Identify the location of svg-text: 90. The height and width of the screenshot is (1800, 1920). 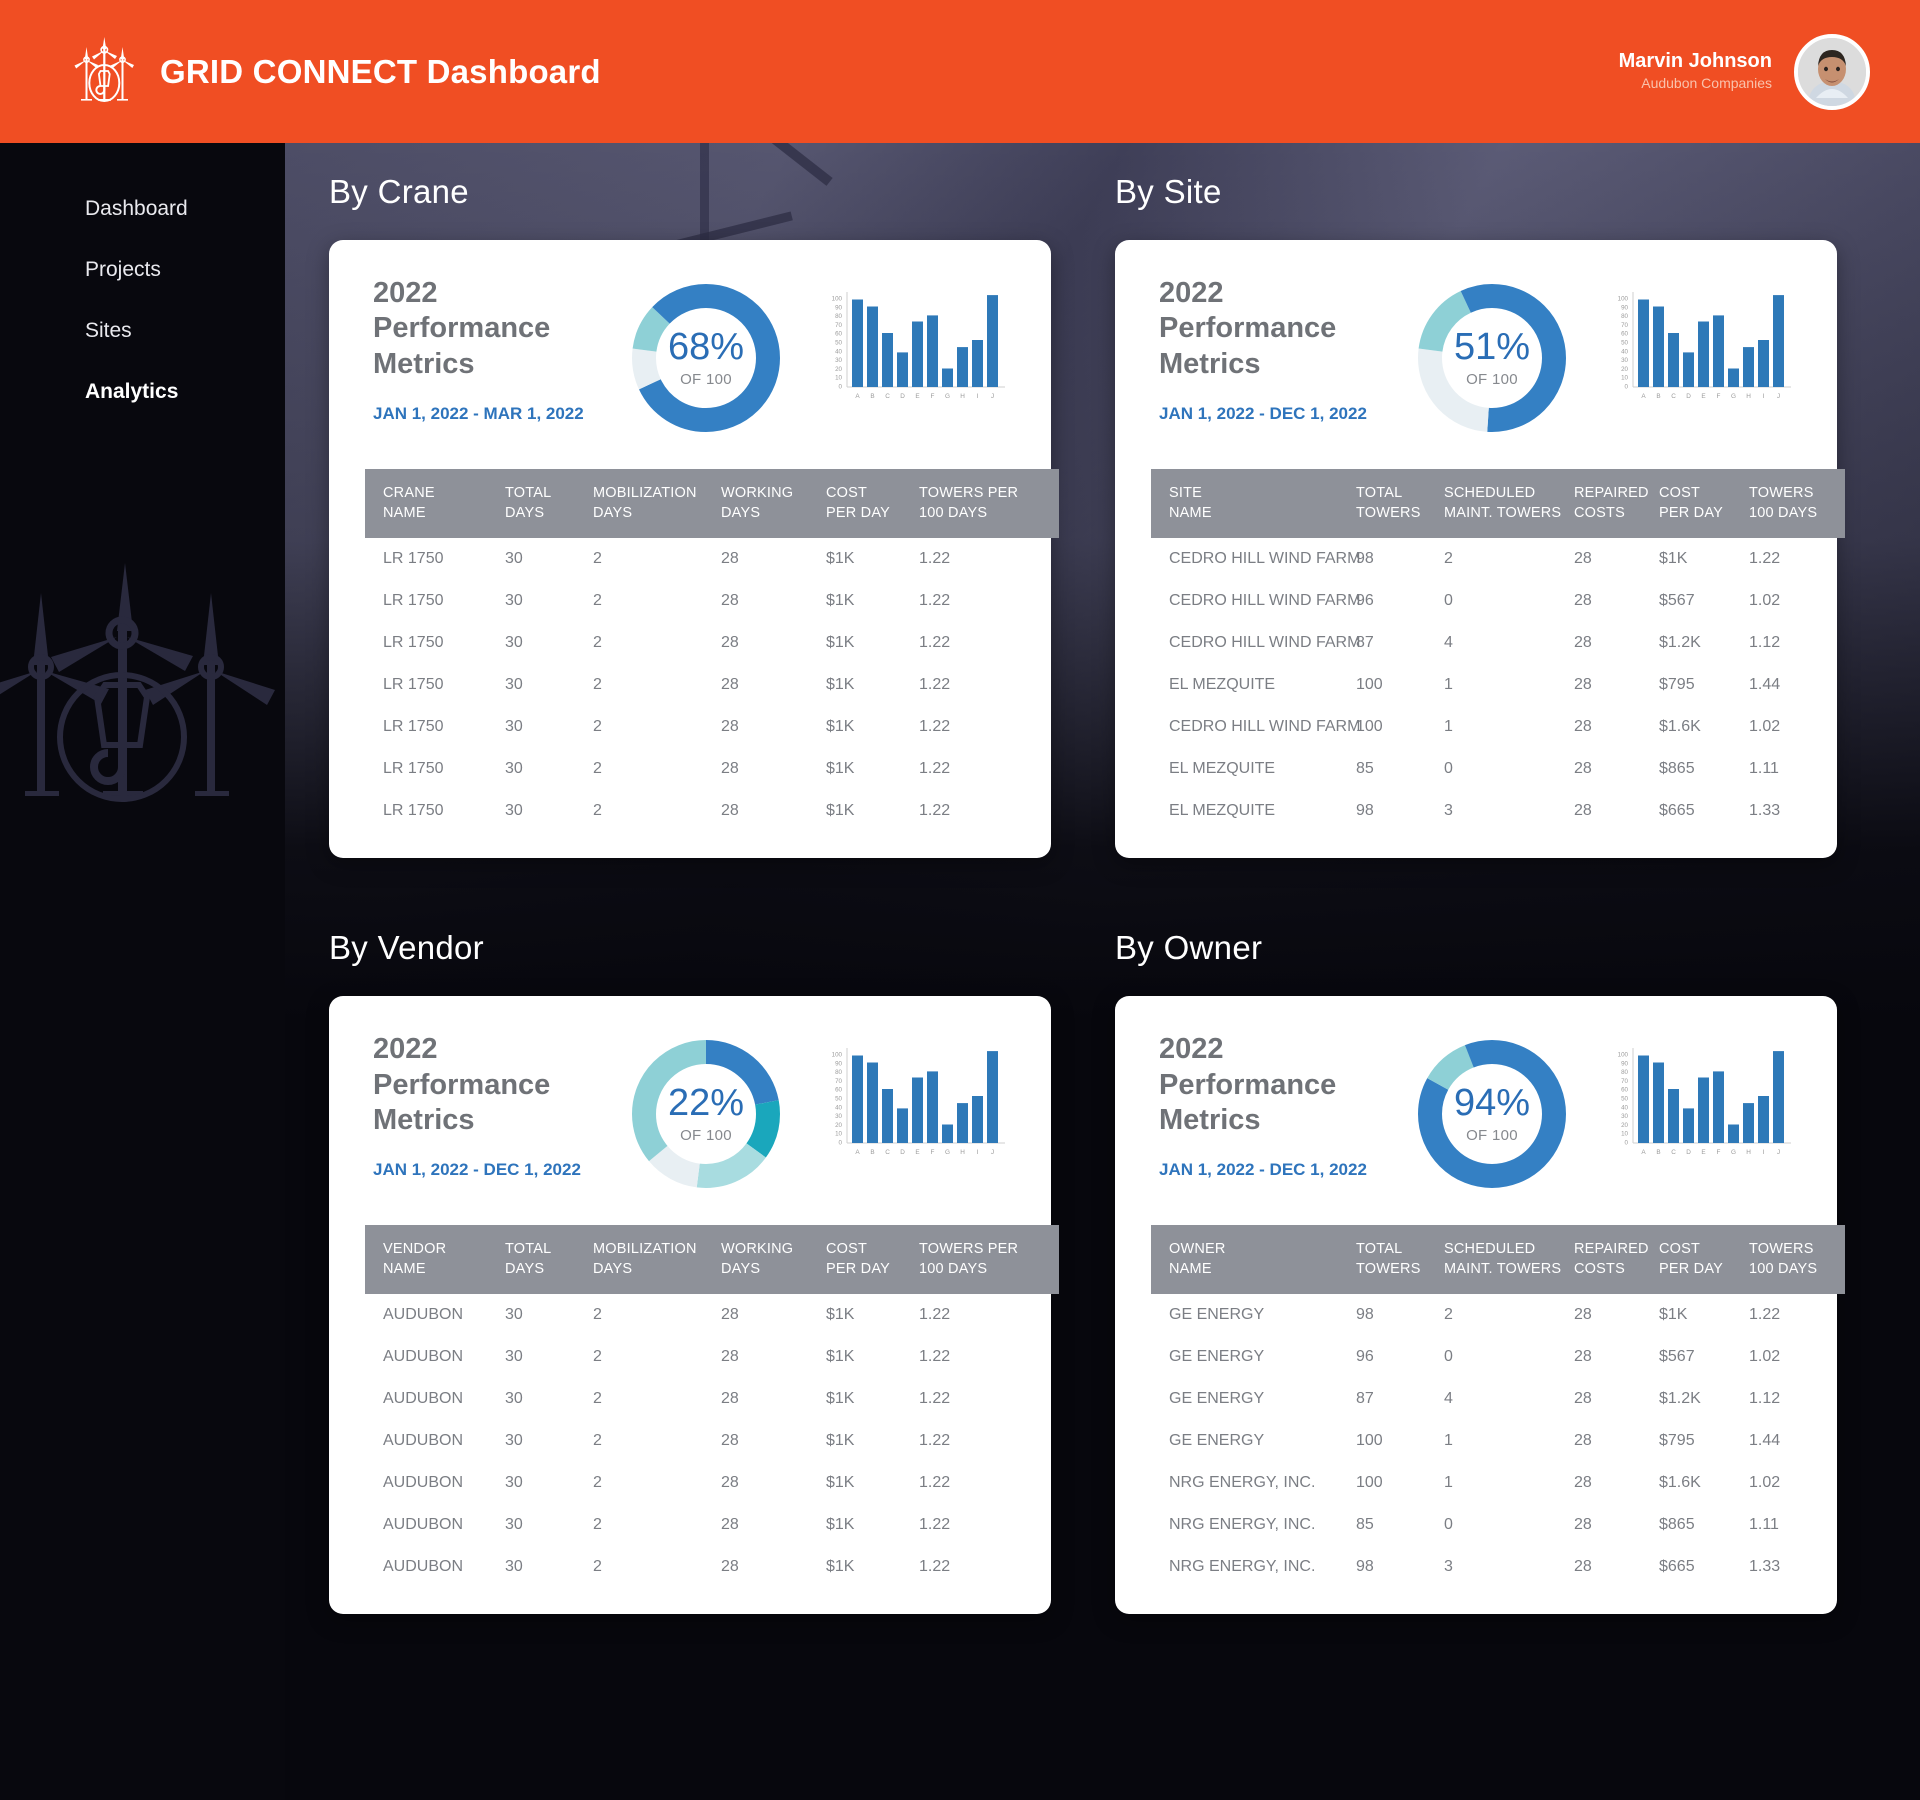
(1624, 1063).